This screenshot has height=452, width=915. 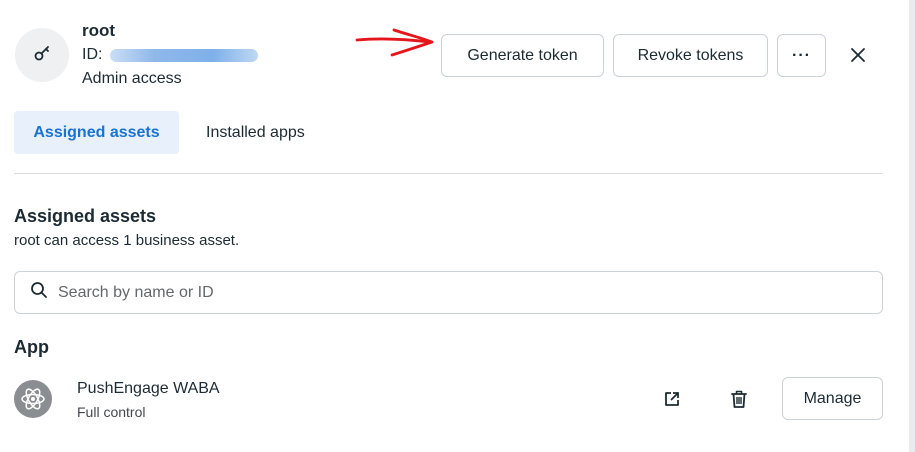 What do you see at coordinates (255, 132) in the screenshot?
I see `tab-installed-apps: Installed apps` at bounding box center [255, 132].